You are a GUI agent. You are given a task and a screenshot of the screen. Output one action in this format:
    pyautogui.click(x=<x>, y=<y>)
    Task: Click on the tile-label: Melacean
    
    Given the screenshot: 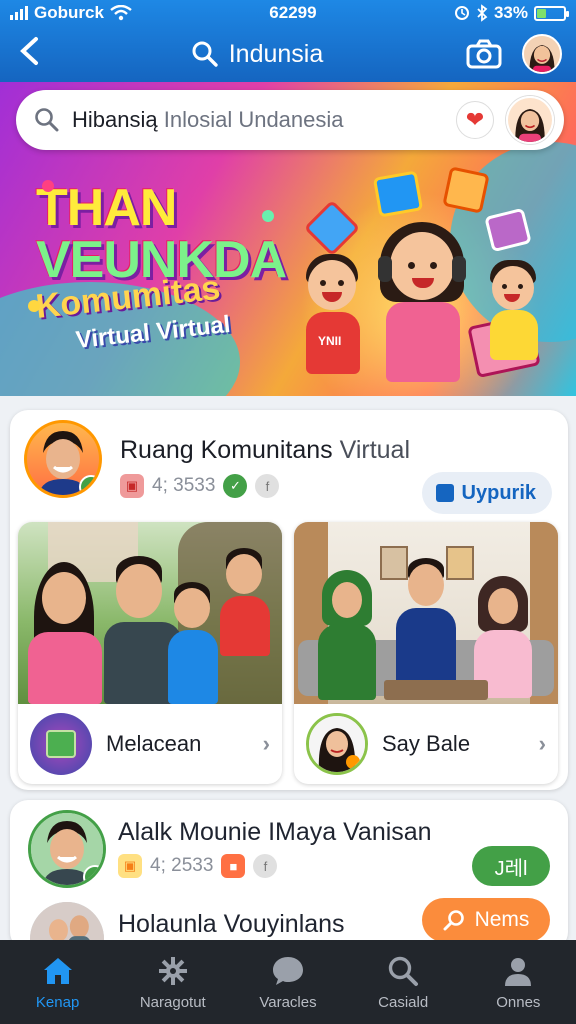 What is the action you would take?
    pyautogui.click(x=154, y=743)
    